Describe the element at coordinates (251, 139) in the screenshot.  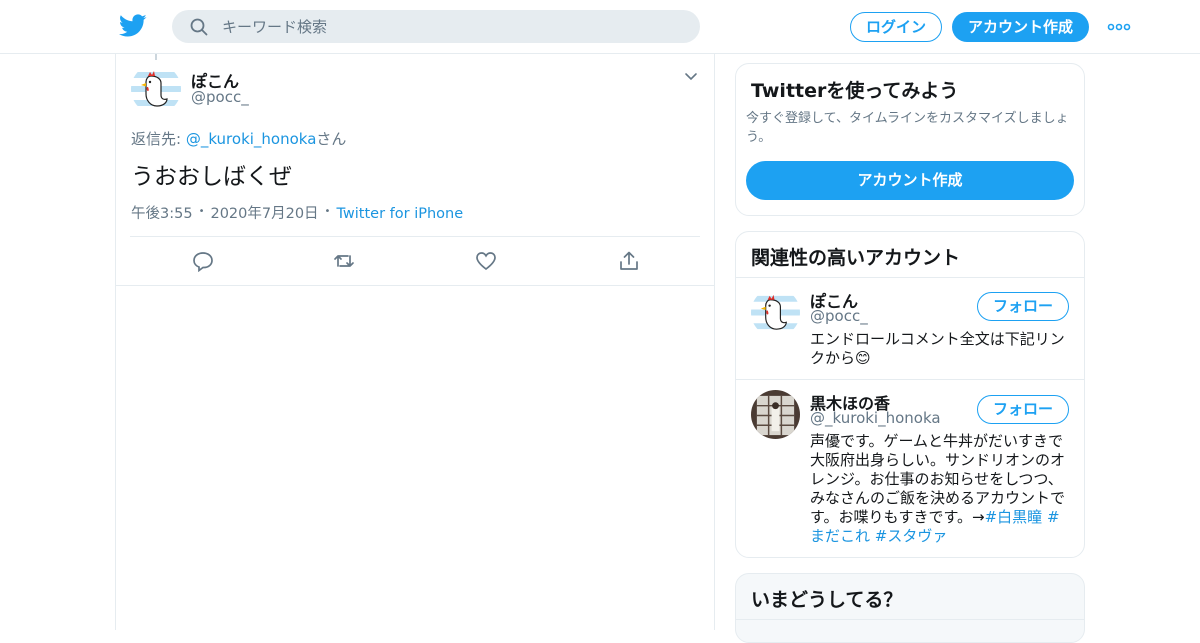
I see `reply-handle-link: @_kuroki_honoka` at that location.